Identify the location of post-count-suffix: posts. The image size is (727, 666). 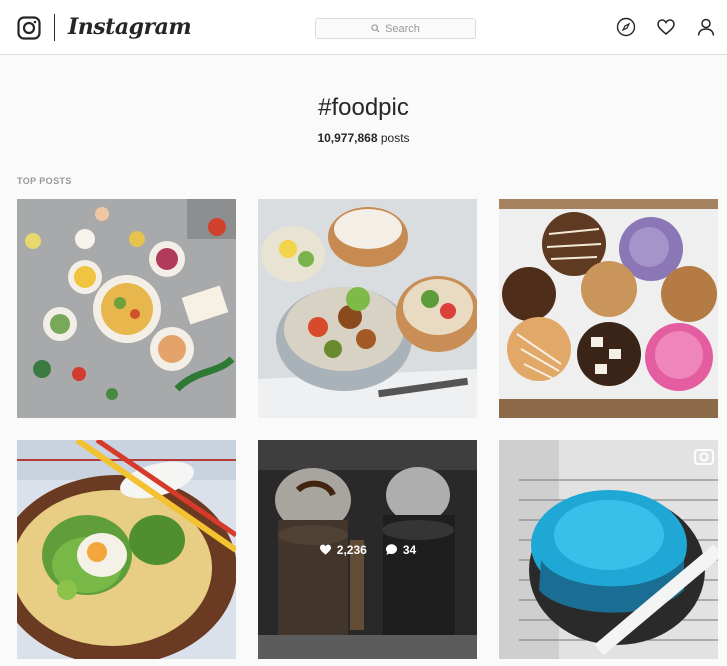
(393, 138).